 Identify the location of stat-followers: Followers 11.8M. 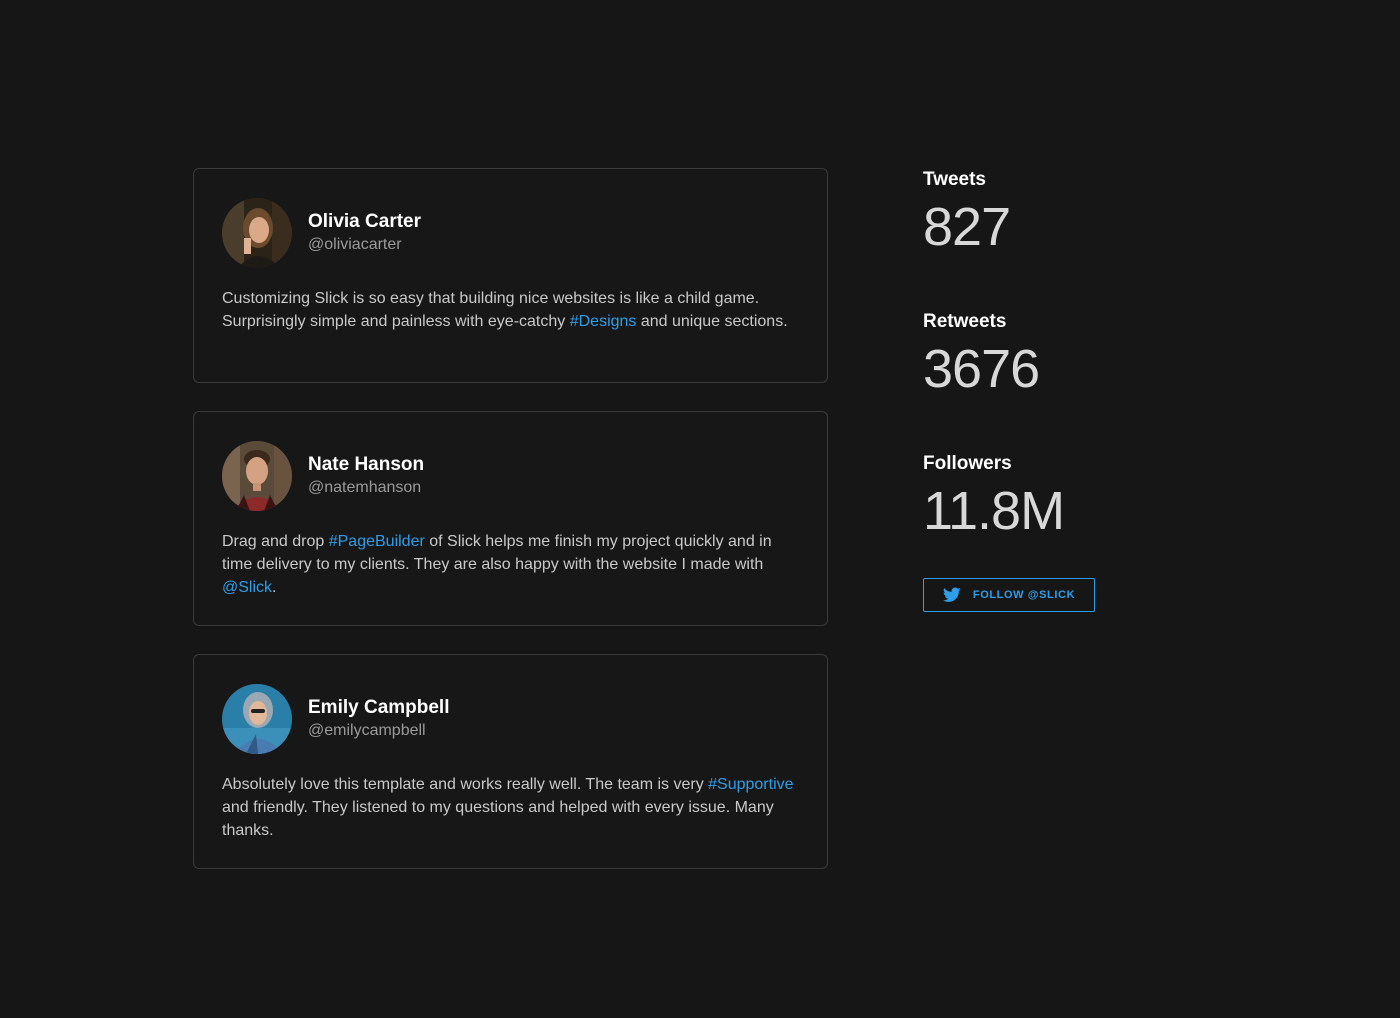
(1073, 523).